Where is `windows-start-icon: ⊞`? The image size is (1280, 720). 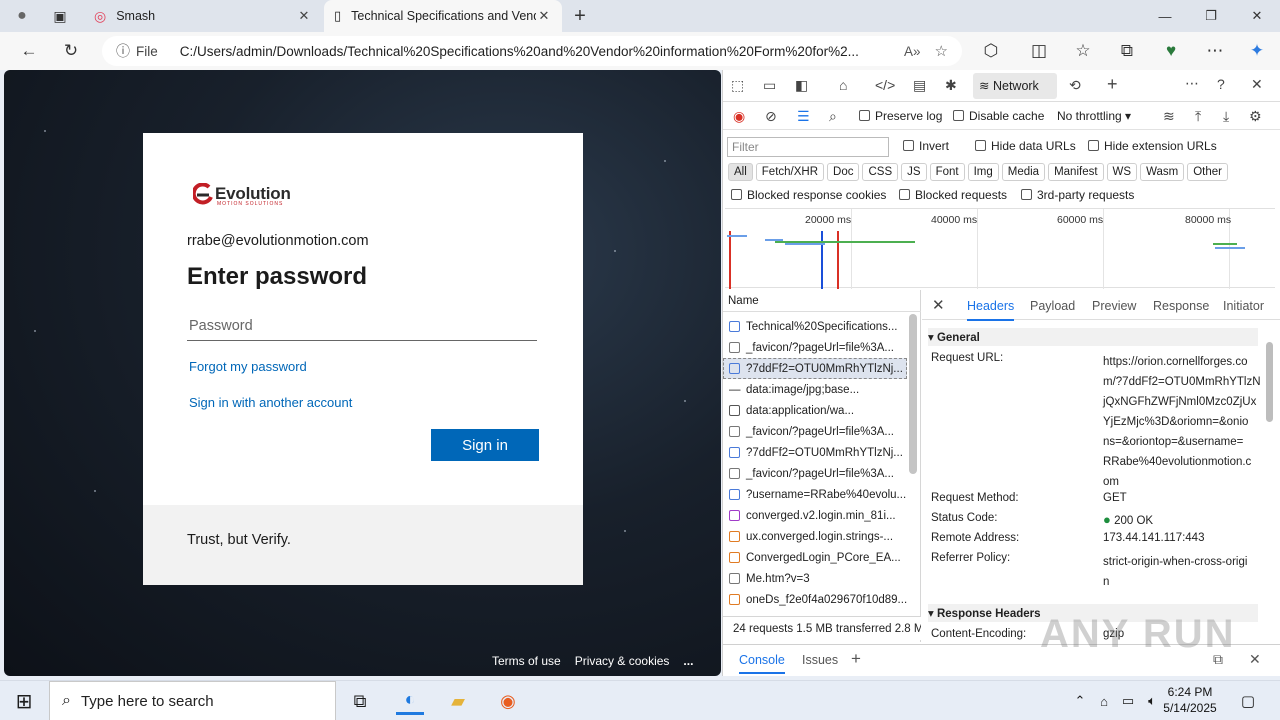
windows-start-icon: ⊞ is located at coordinates (24, 701).